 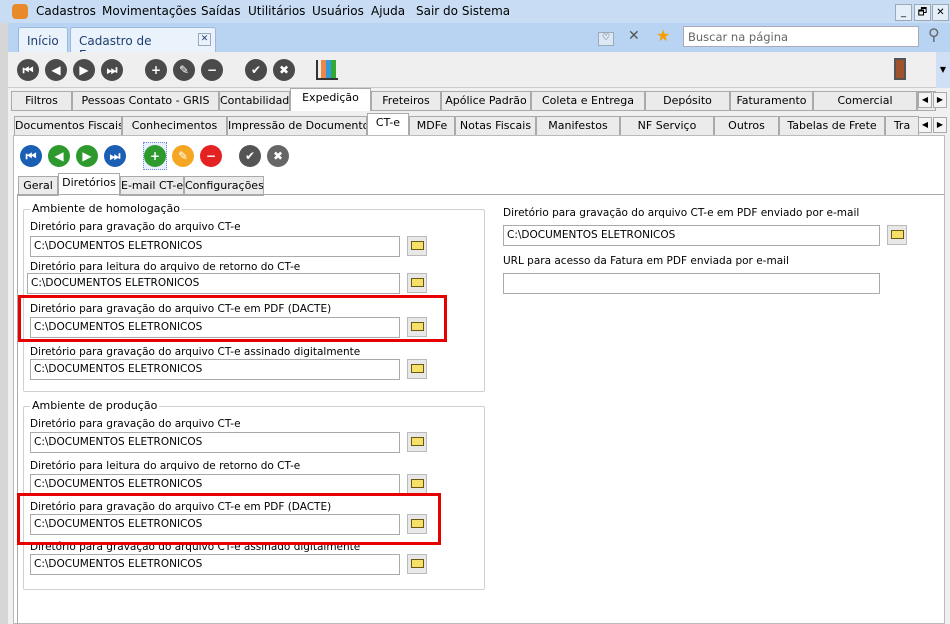 I want to click on menu-item-1: Movimentações, so click(x=149, y=11).